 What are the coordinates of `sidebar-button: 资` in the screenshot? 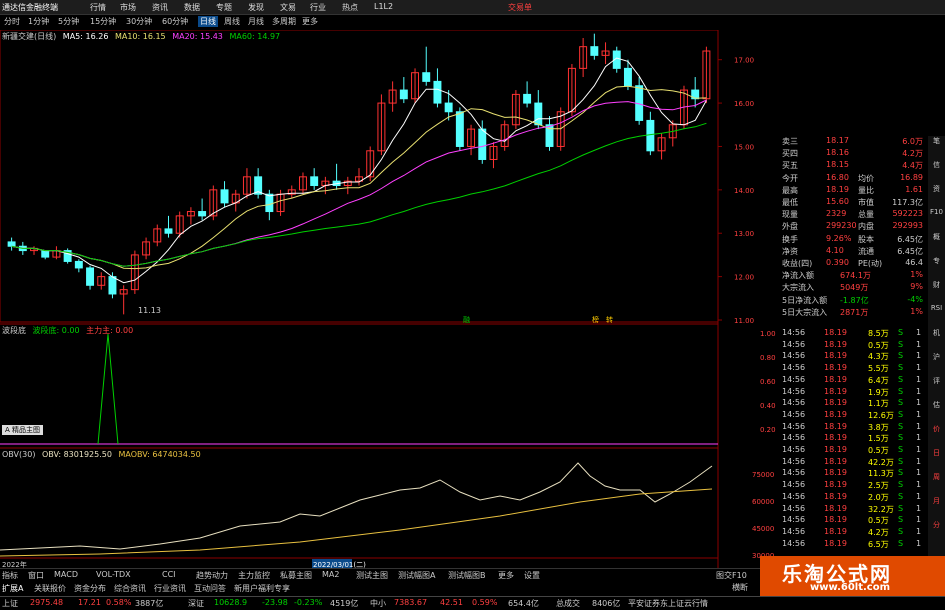 It's located at (936, 190).